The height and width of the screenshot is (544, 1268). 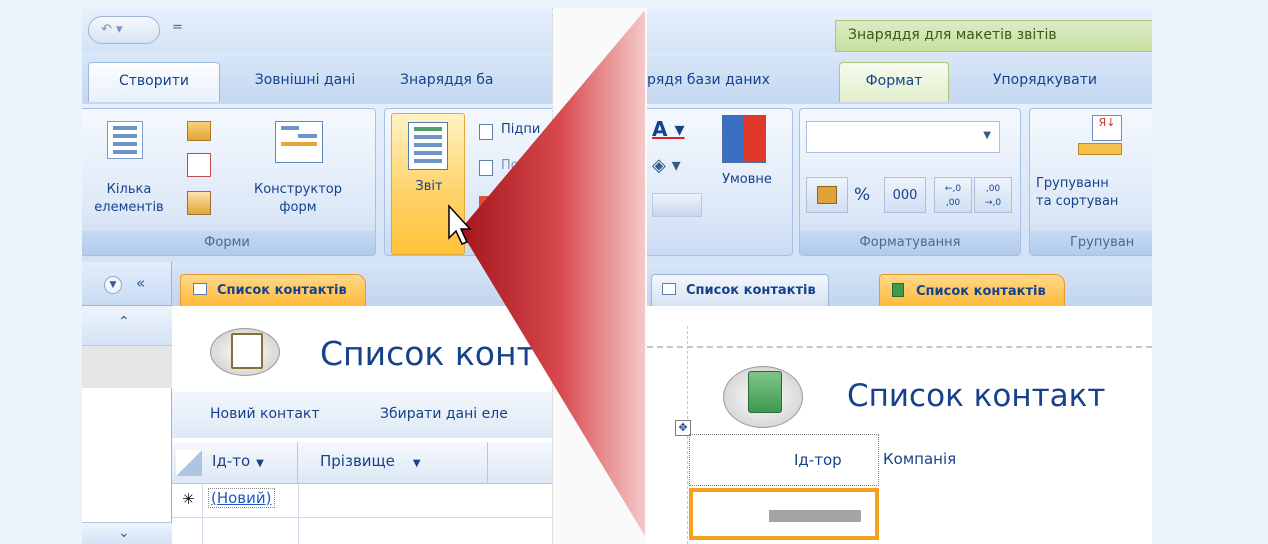 I want to click on labels-button: Підпи, so click(x=515, y=132).